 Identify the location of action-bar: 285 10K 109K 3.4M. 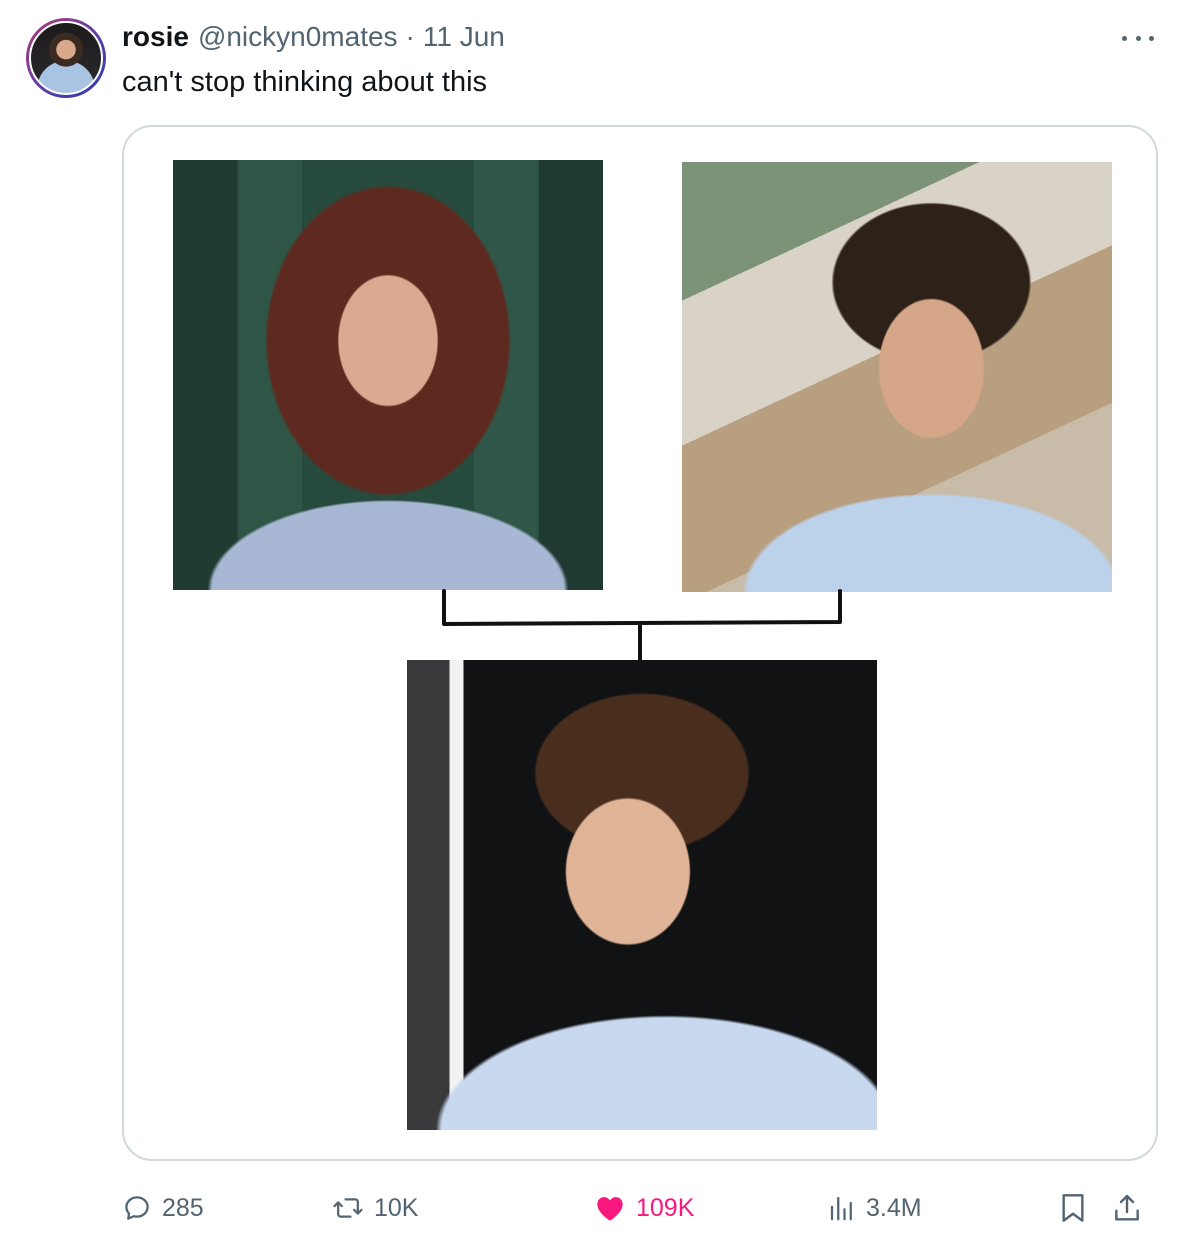
(640, 1208).